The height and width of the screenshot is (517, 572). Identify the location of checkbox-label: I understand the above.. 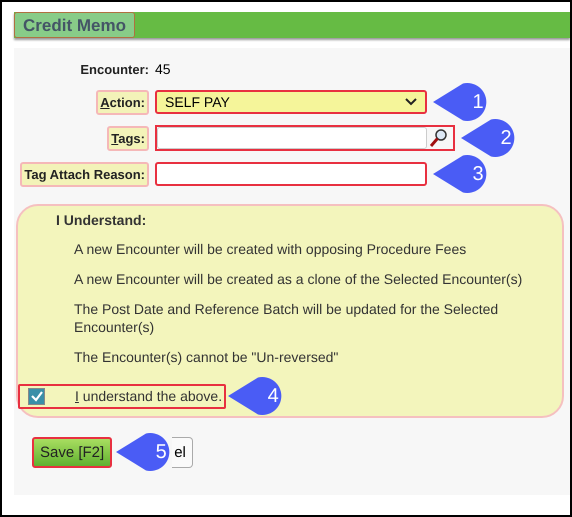
(148, 396).